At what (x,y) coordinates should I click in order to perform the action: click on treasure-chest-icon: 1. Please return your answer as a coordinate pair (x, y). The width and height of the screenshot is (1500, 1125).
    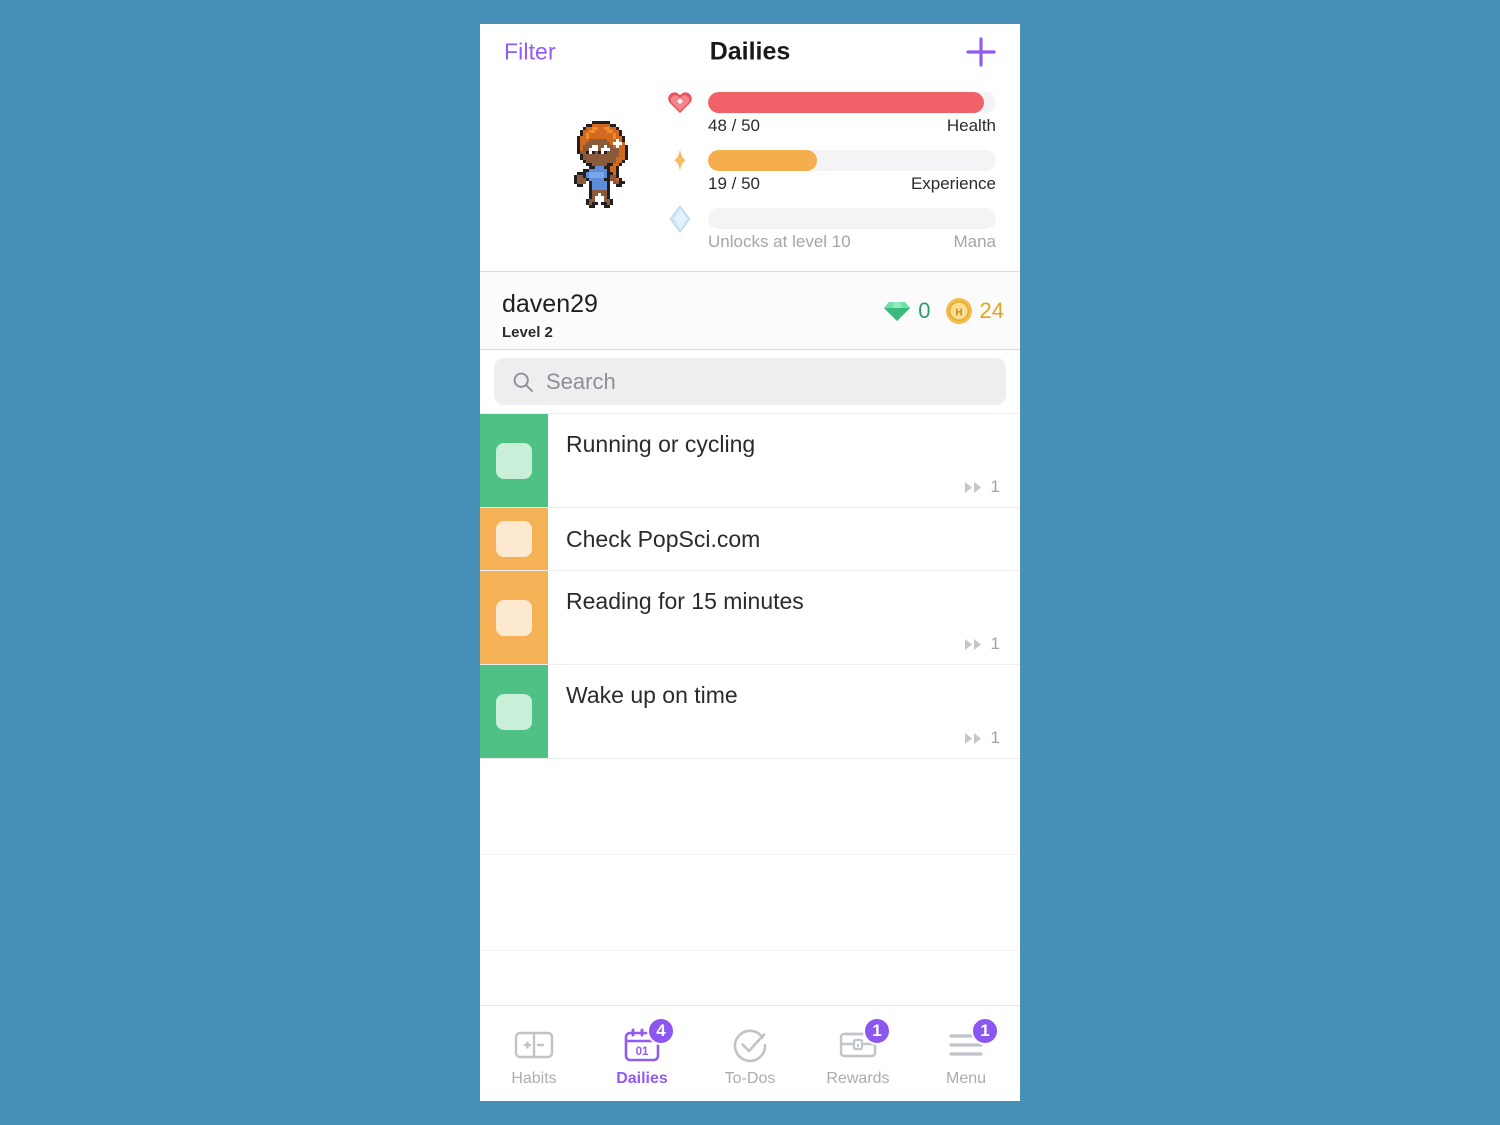
    Looking at the image, I should click on (863, 1040).